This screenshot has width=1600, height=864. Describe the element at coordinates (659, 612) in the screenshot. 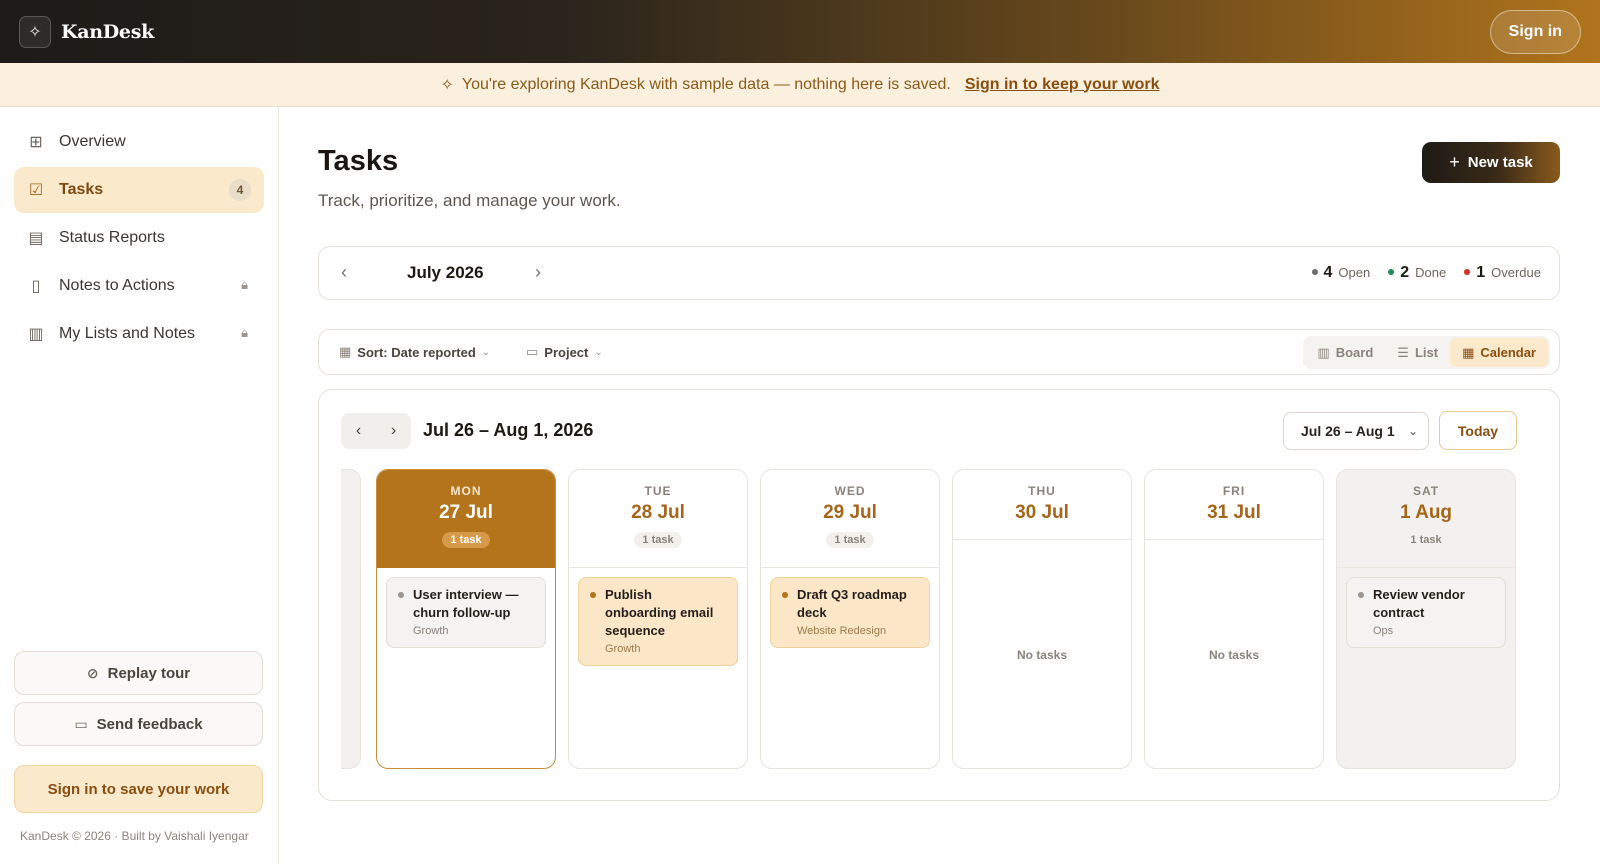

I see `task-title: Publish onboarding email sequence` at that location.